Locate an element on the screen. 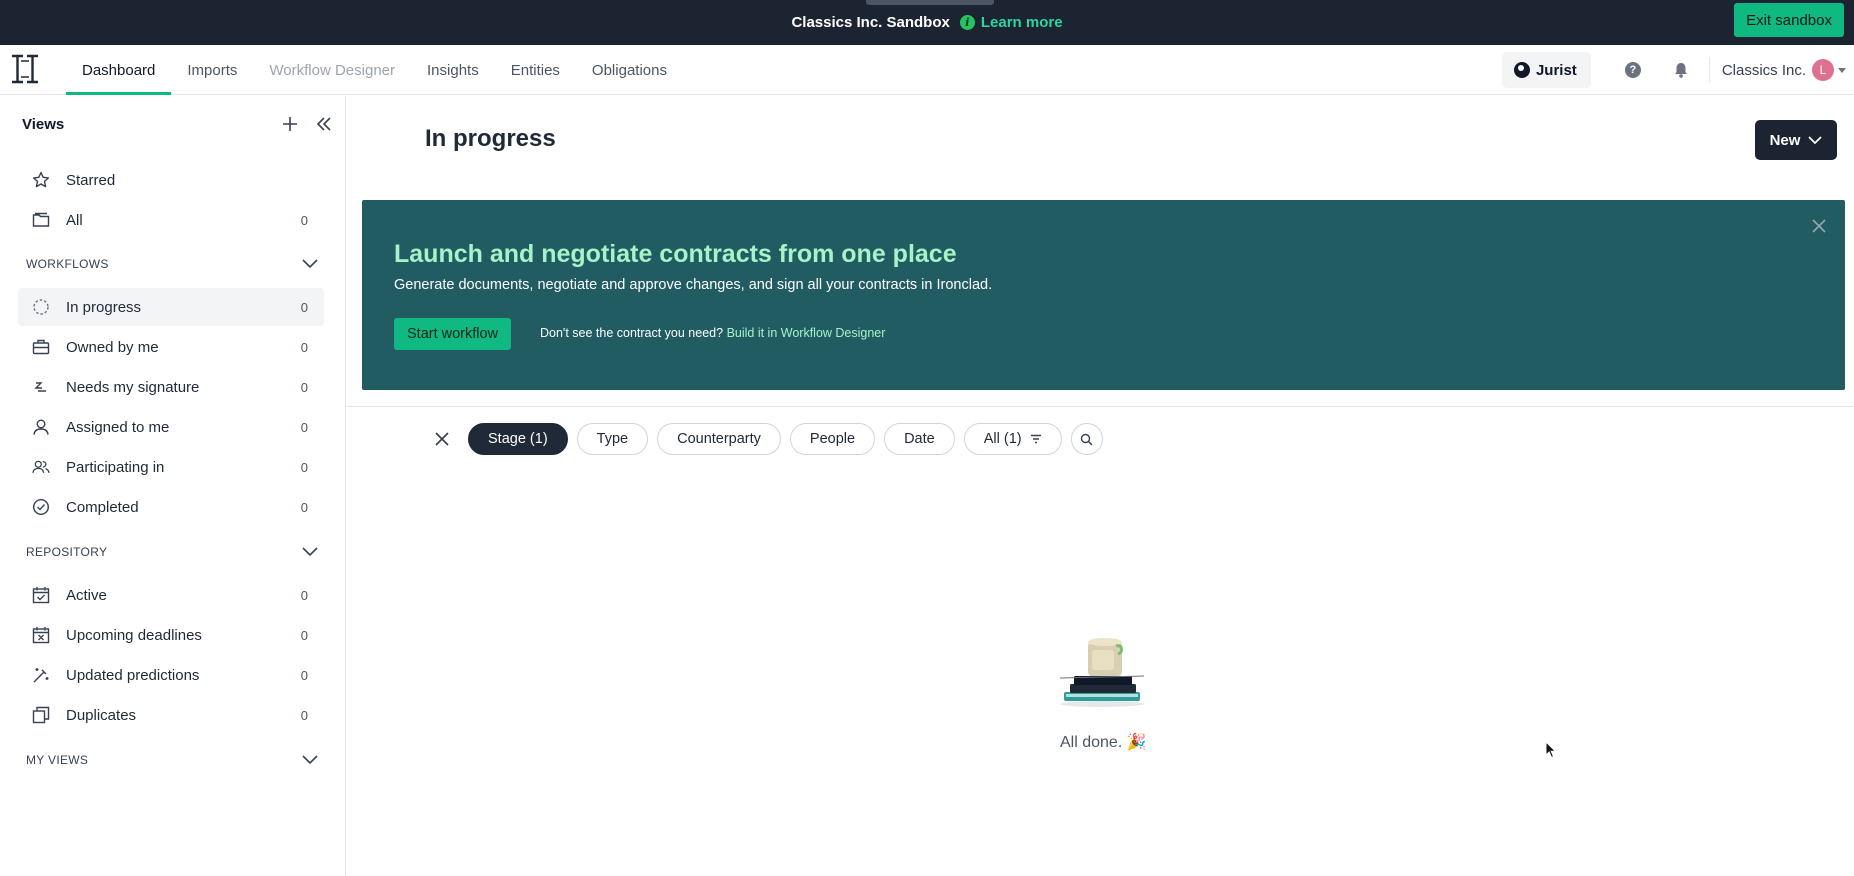  sidebar-item-active: Active 0 is located at coordinates (171, 595).